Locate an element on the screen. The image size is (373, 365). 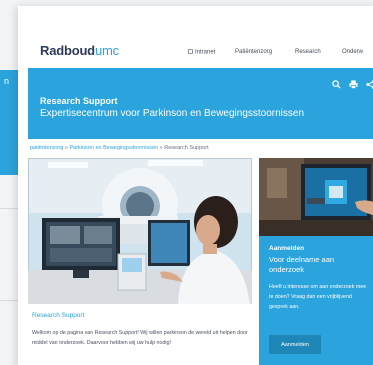
top-navigation: Intranet Patiëntenzorg Research Onderw is located at coordinates (195, 54).